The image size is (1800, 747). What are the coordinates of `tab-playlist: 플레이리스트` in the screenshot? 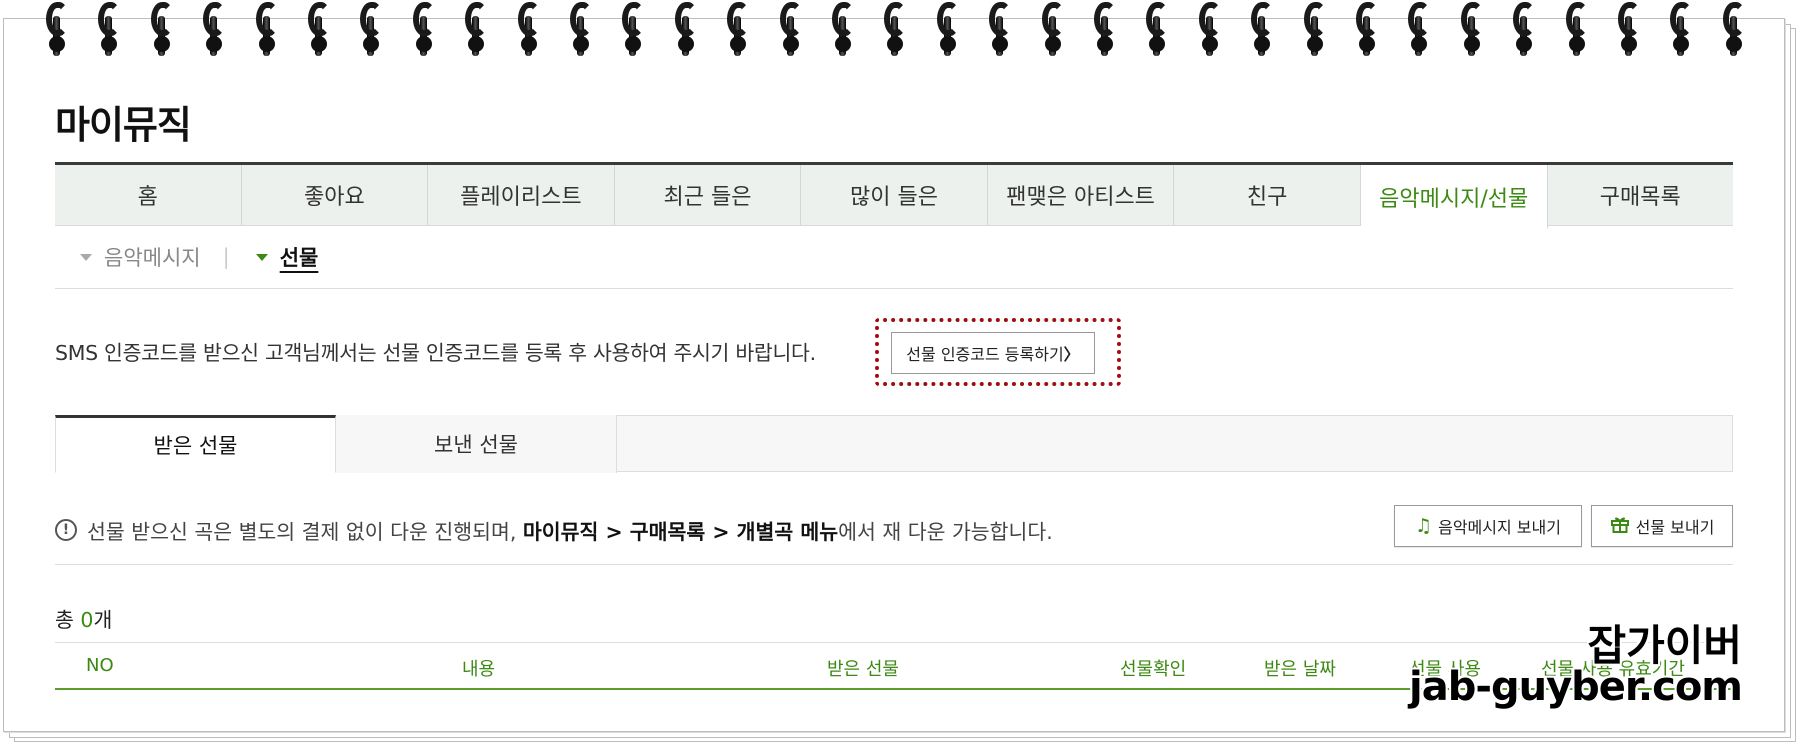 It's located at (521, 195).